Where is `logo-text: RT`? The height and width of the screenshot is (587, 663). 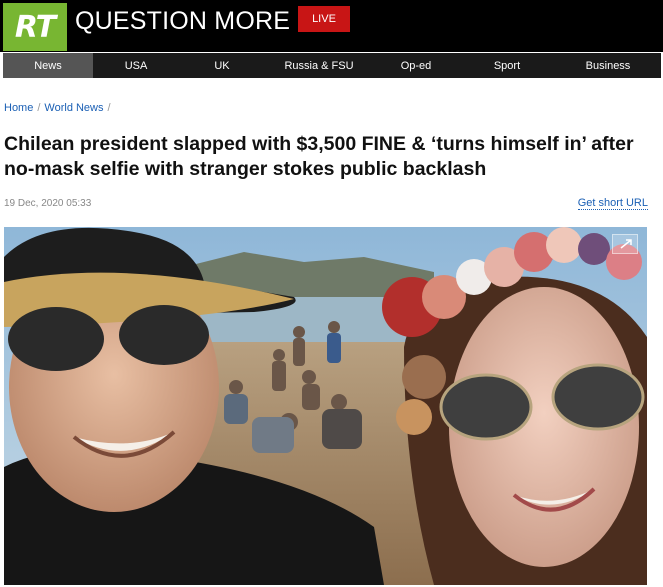
logo-text: RT is located at coordinates (35, 27).